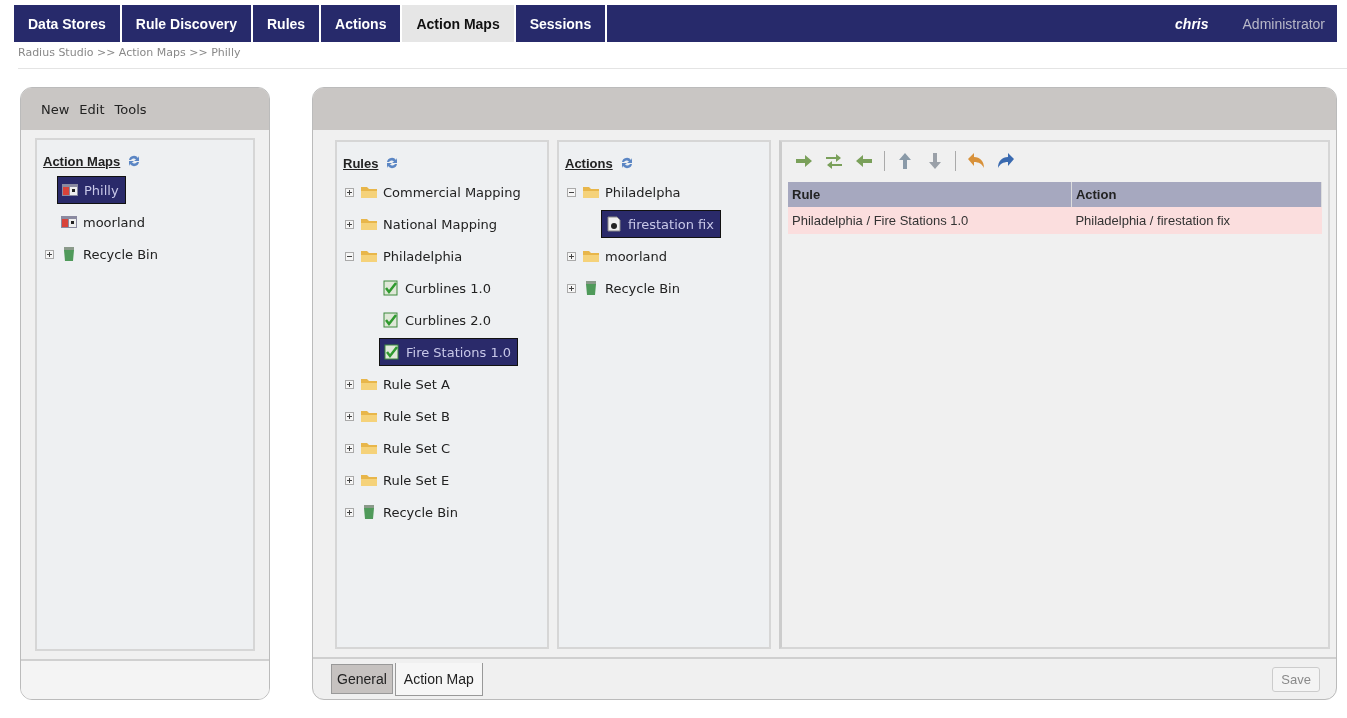  I want to click on tree-item: Philadelphia, so click(413, 256).